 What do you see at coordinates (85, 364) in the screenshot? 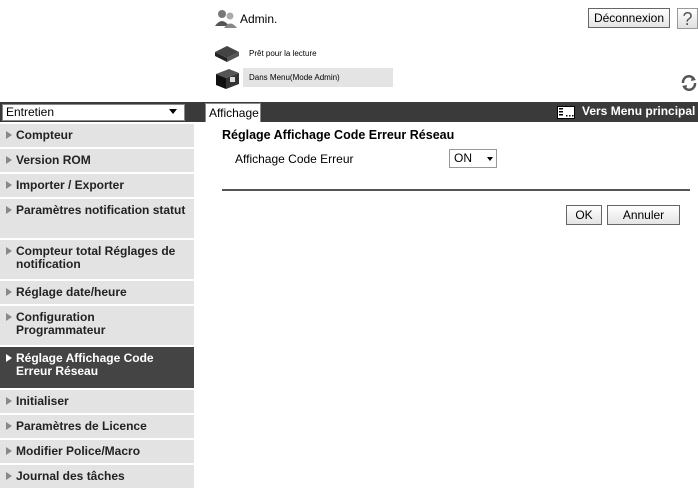
I see `sidebar-item-label: Réglage Affichage Code Erreur Réseau` at bounding box center [85, 364].